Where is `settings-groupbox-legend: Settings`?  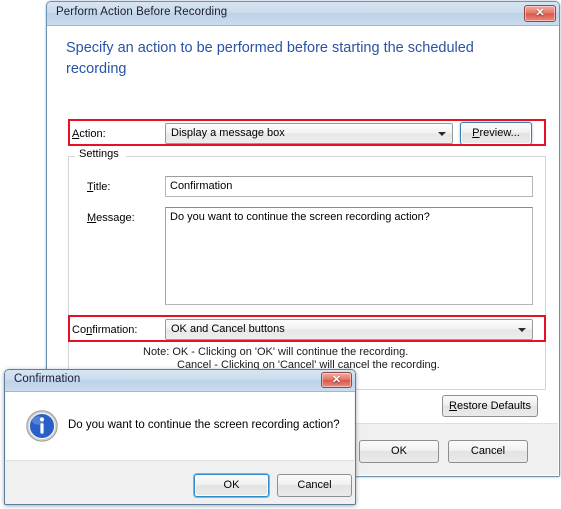 settings-groupbox-legend: Settings is located at coordinates (99, 154).